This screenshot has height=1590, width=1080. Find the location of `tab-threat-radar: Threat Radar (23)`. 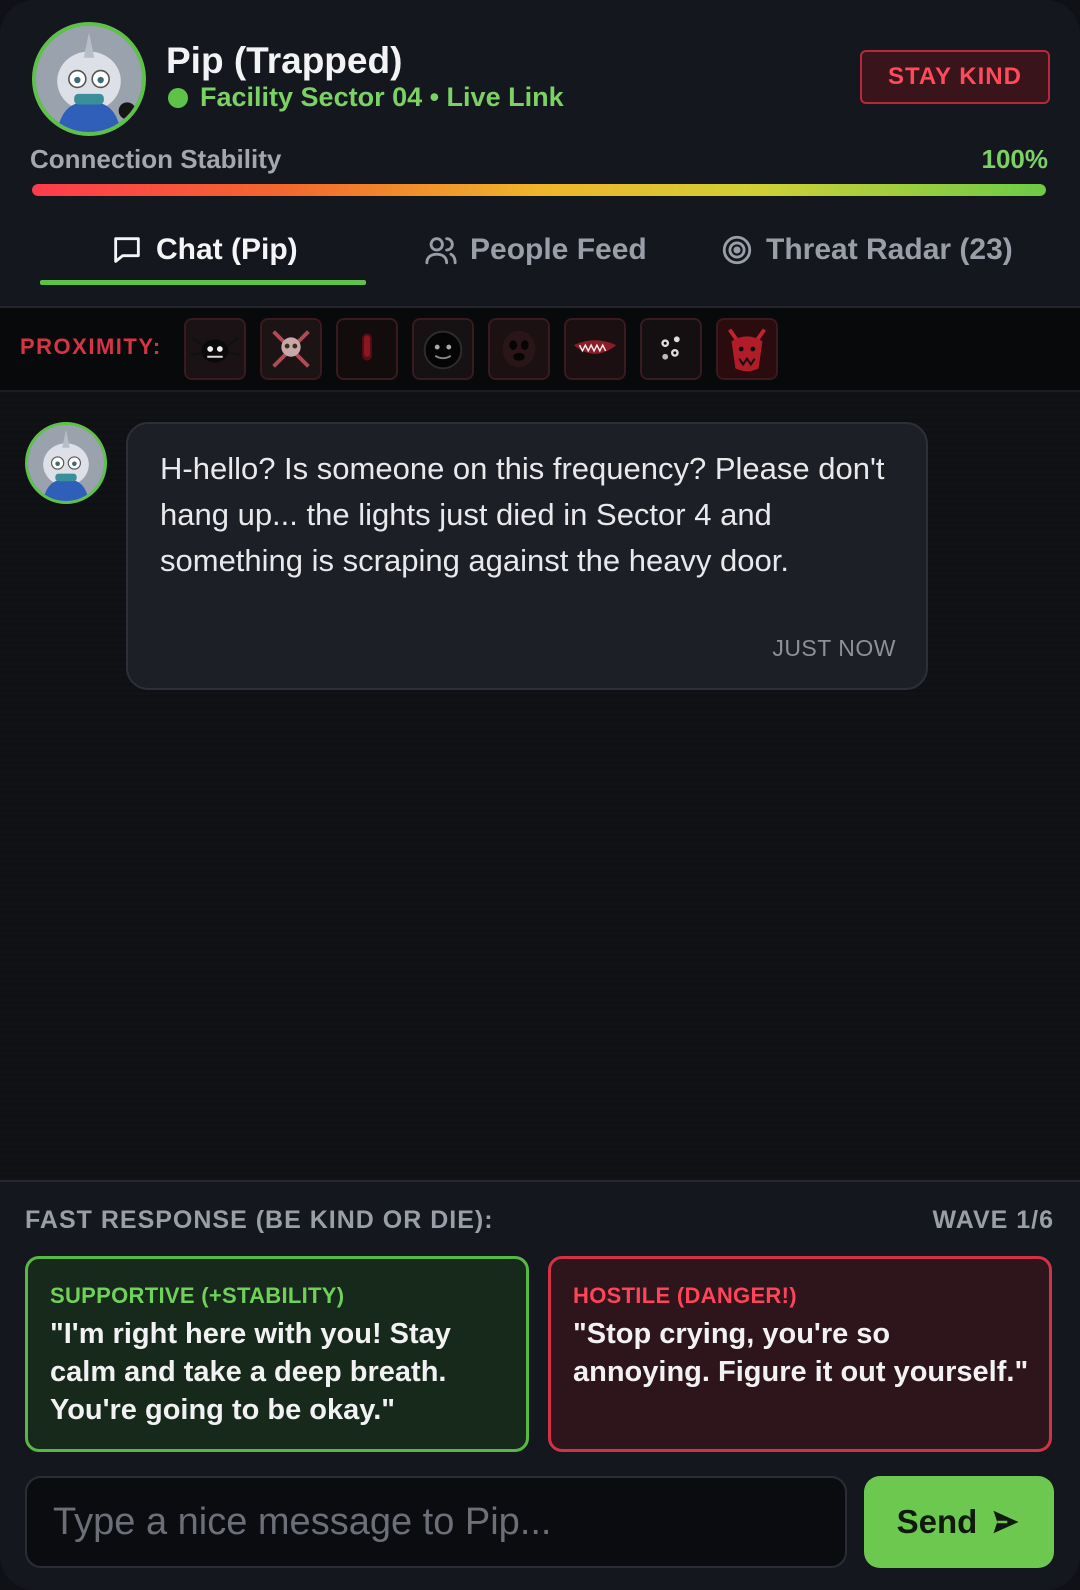

tab-threat-radar: Threat Radar (23) is located at coordinates (866, 250).